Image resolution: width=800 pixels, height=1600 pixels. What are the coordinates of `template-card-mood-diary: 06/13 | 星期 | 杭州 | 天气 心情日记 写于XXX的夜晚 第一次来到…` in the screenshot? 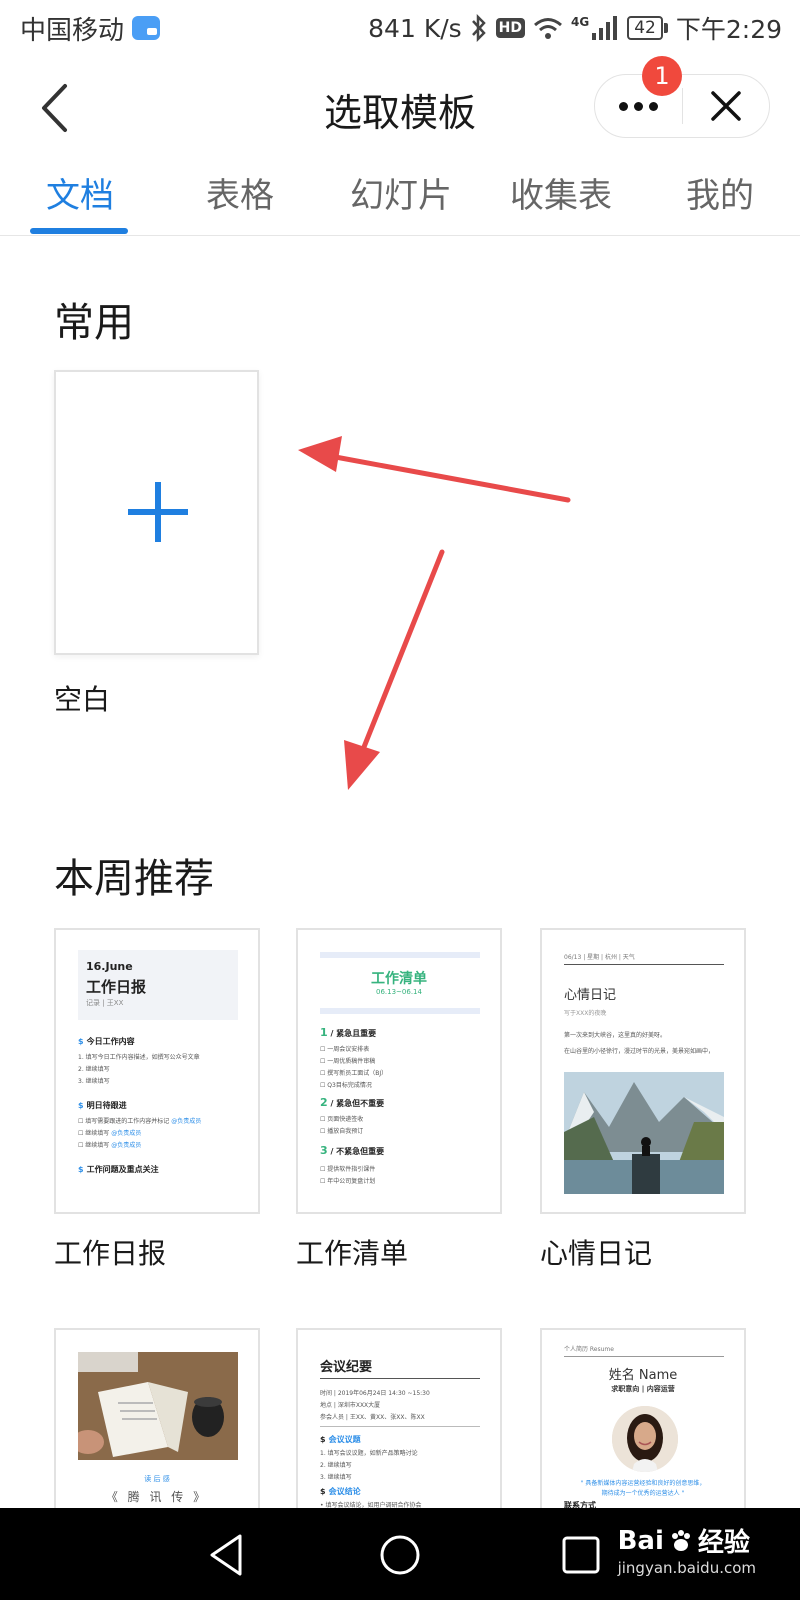 It's located at (643, 1071).